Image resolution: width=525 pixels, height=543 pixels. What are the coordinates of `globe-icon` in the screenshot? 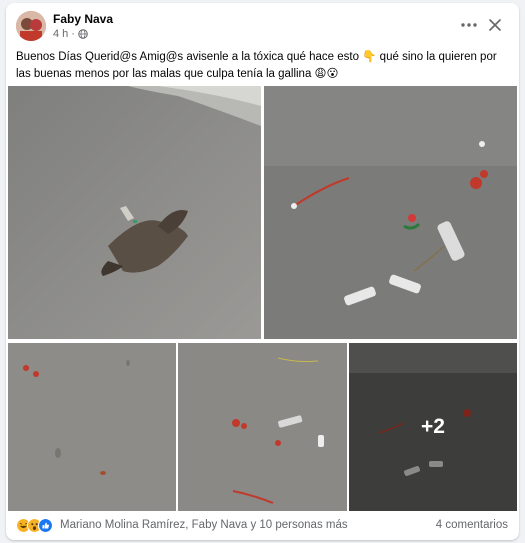 It's located at (83, 34).